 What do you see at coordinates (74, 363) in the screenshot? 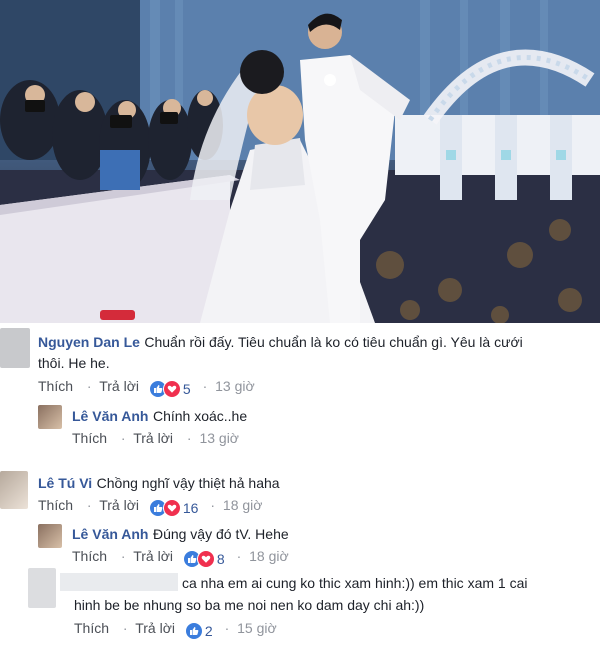
I see `comment-text-continued: thôi. He he.` at bounding box center [74, 363].